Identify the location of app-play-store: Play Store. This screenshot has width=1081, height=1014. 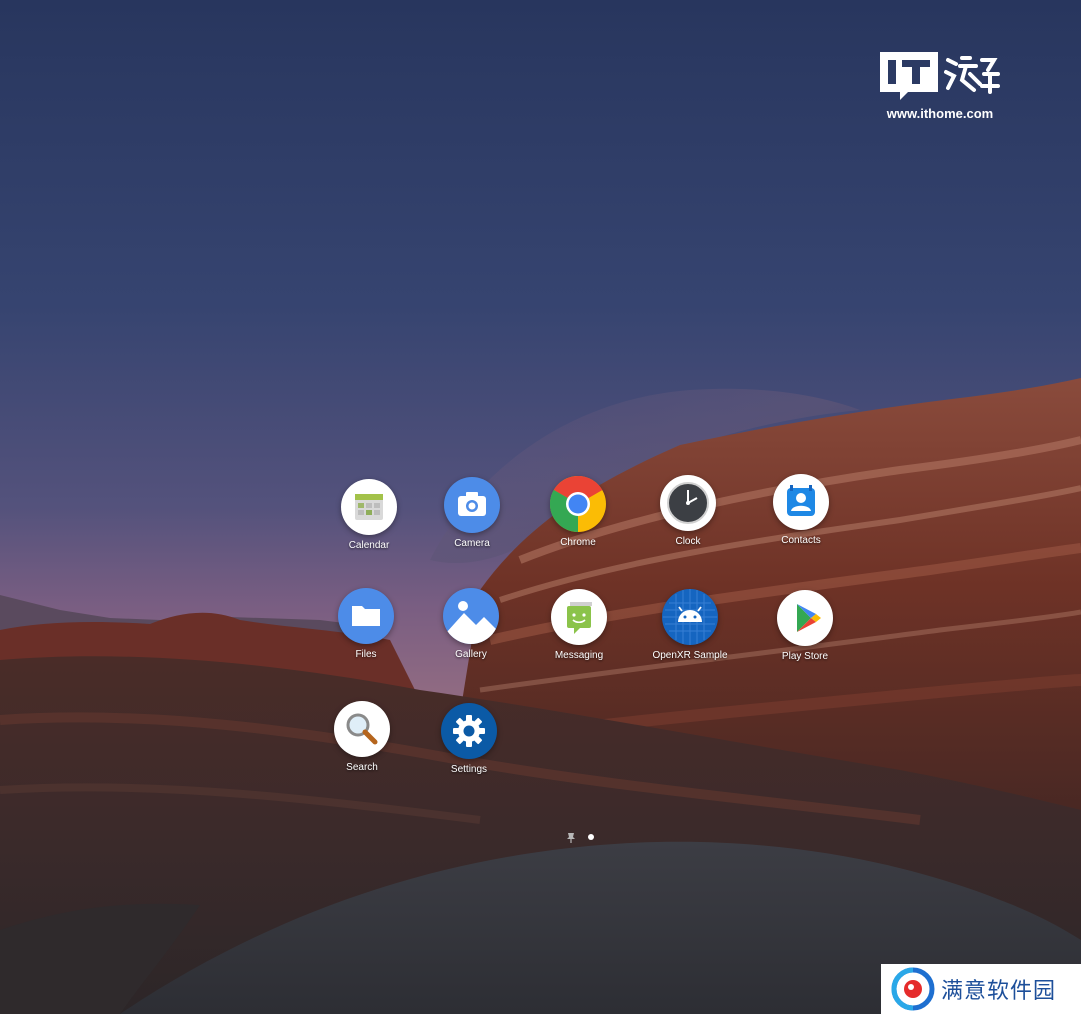
(805, 625).